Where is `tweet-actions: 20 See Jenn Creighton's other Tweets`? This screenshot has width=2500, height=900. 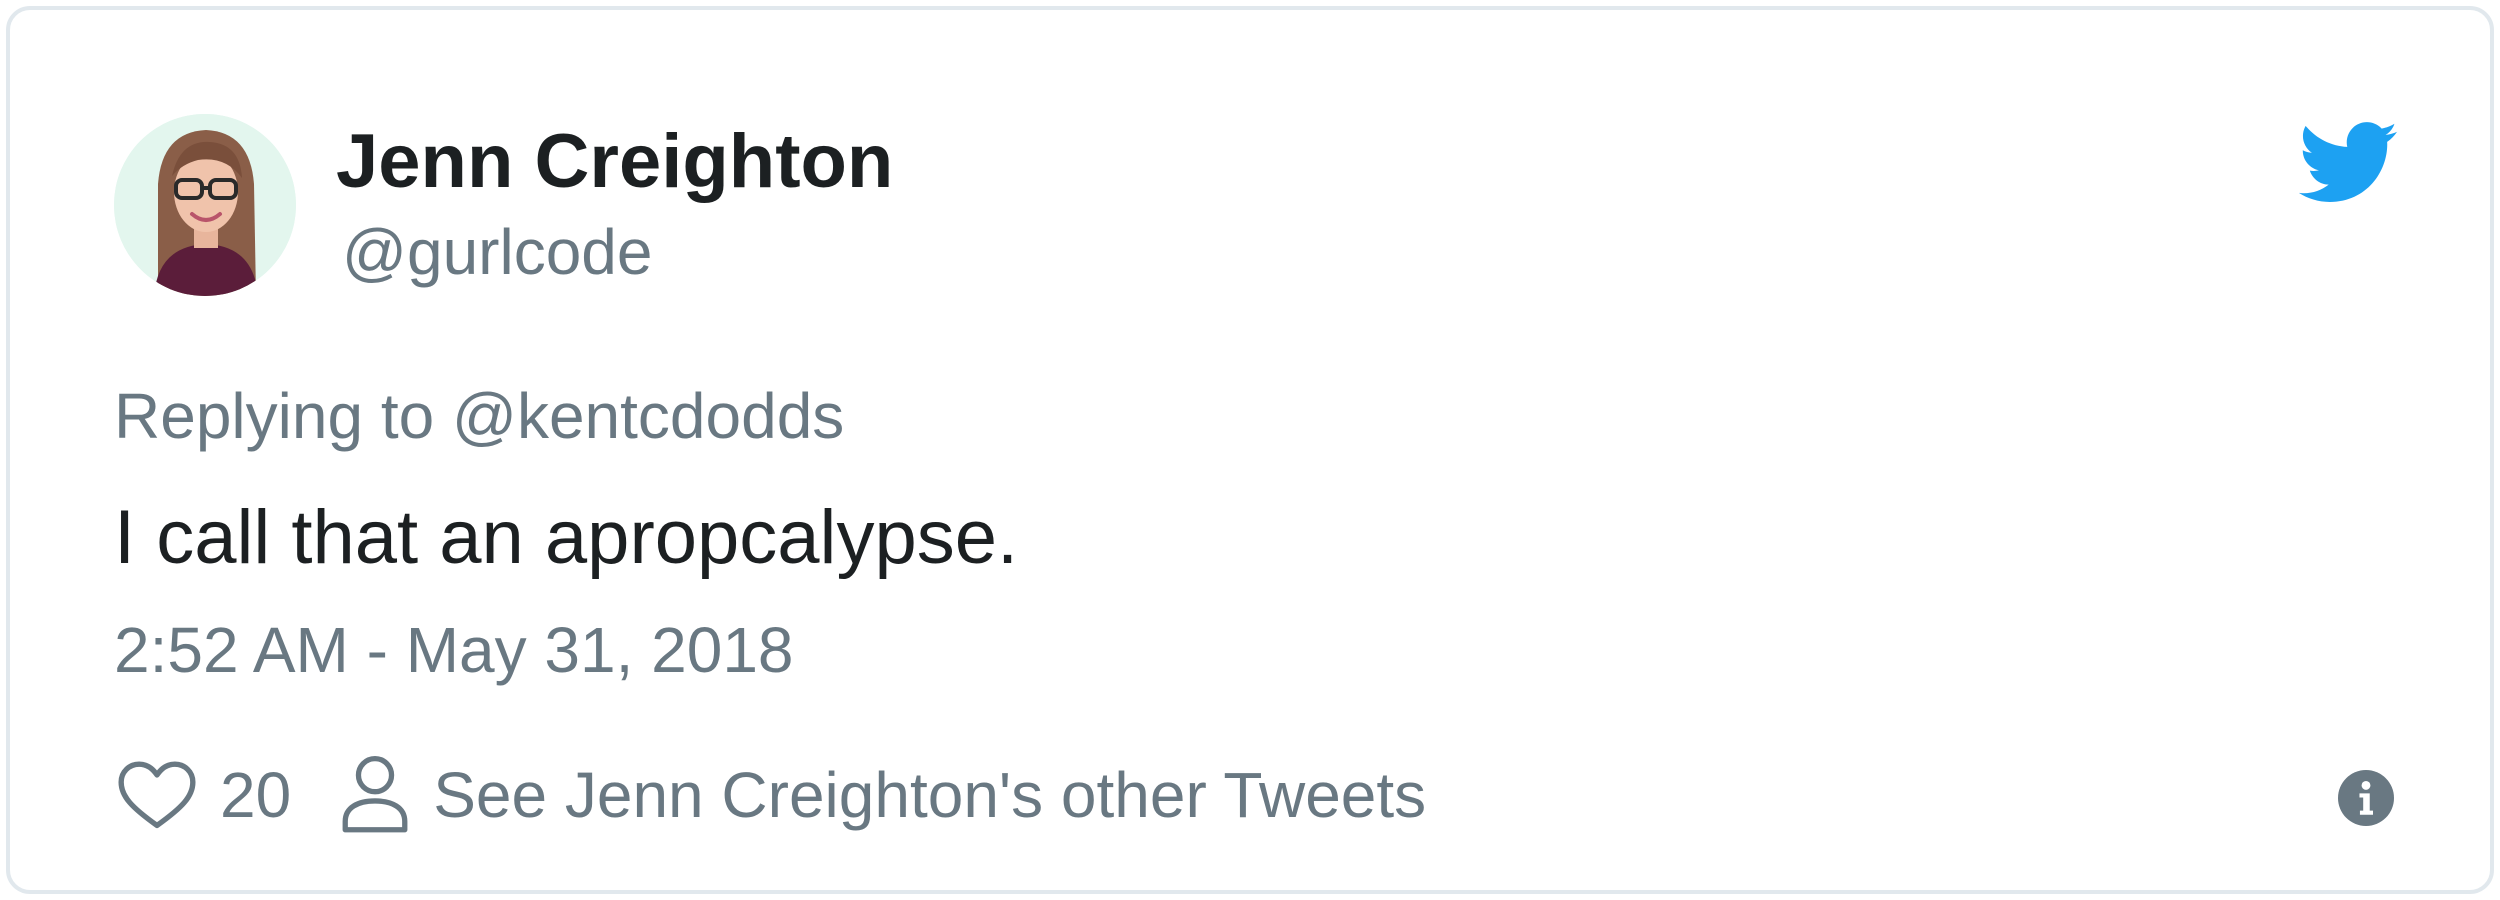
tweet-actions: 20 See Jenn Creighton's other Tweets is located at coordinates (770, 795).